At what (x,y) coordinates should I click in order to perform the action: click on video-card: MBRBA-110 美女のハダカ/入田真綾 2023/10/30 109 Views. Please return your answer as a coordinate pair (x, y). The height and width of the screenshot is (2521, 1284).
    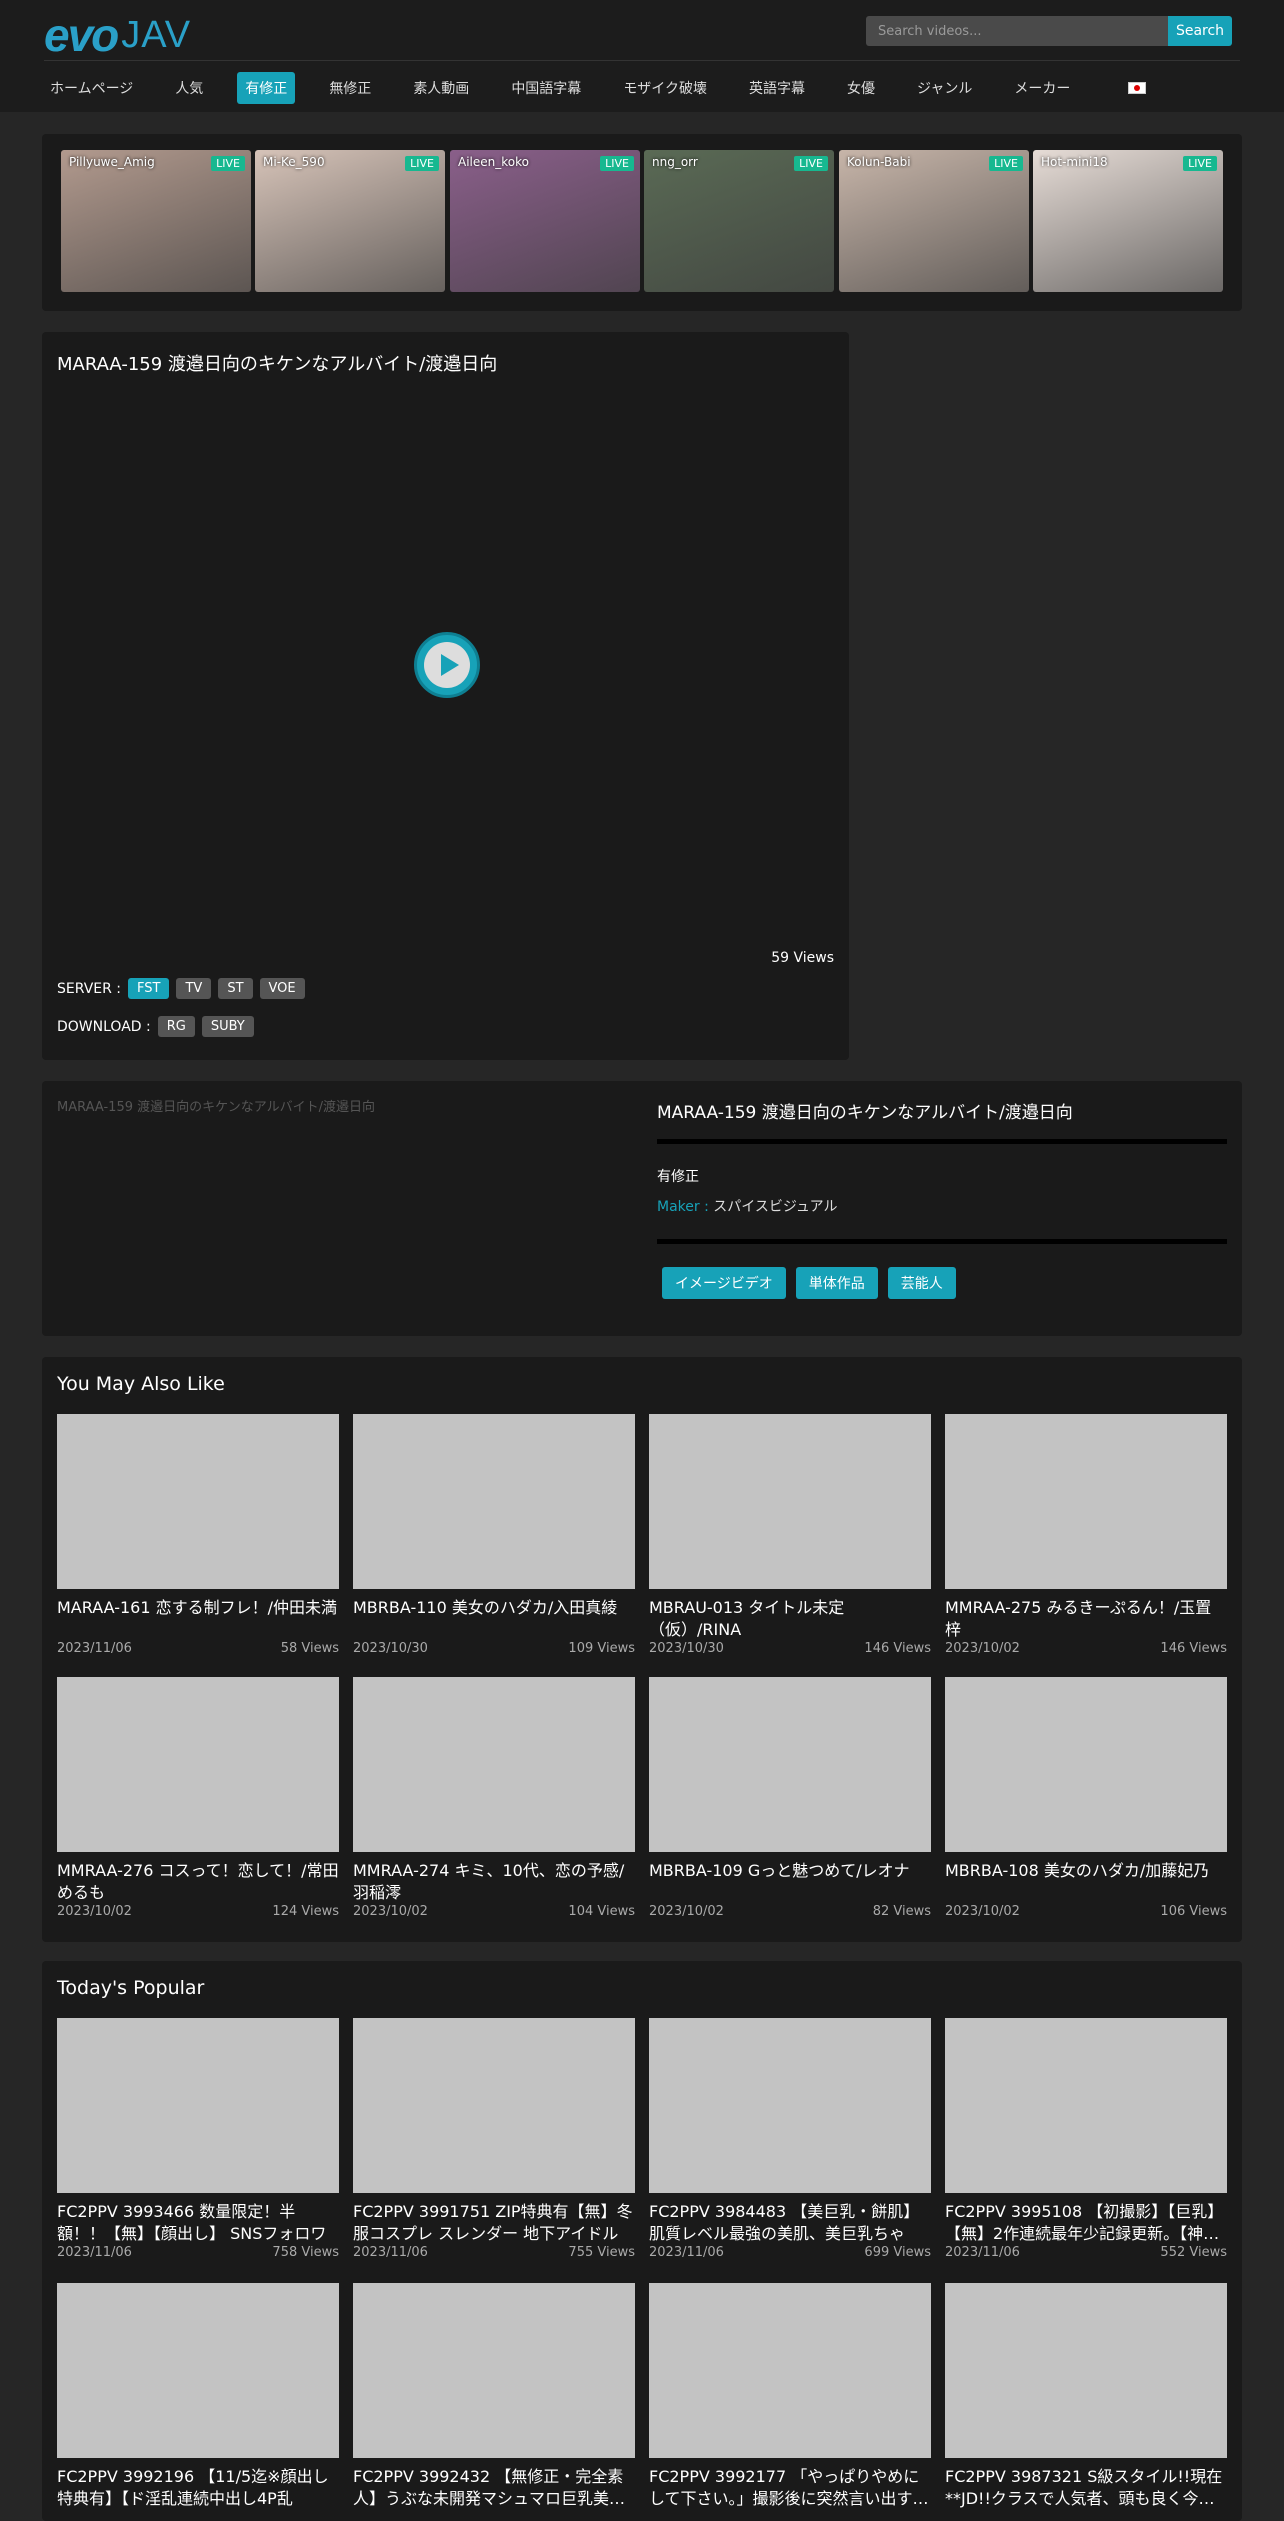
    Looking at the image, I should click on (494, 1535).